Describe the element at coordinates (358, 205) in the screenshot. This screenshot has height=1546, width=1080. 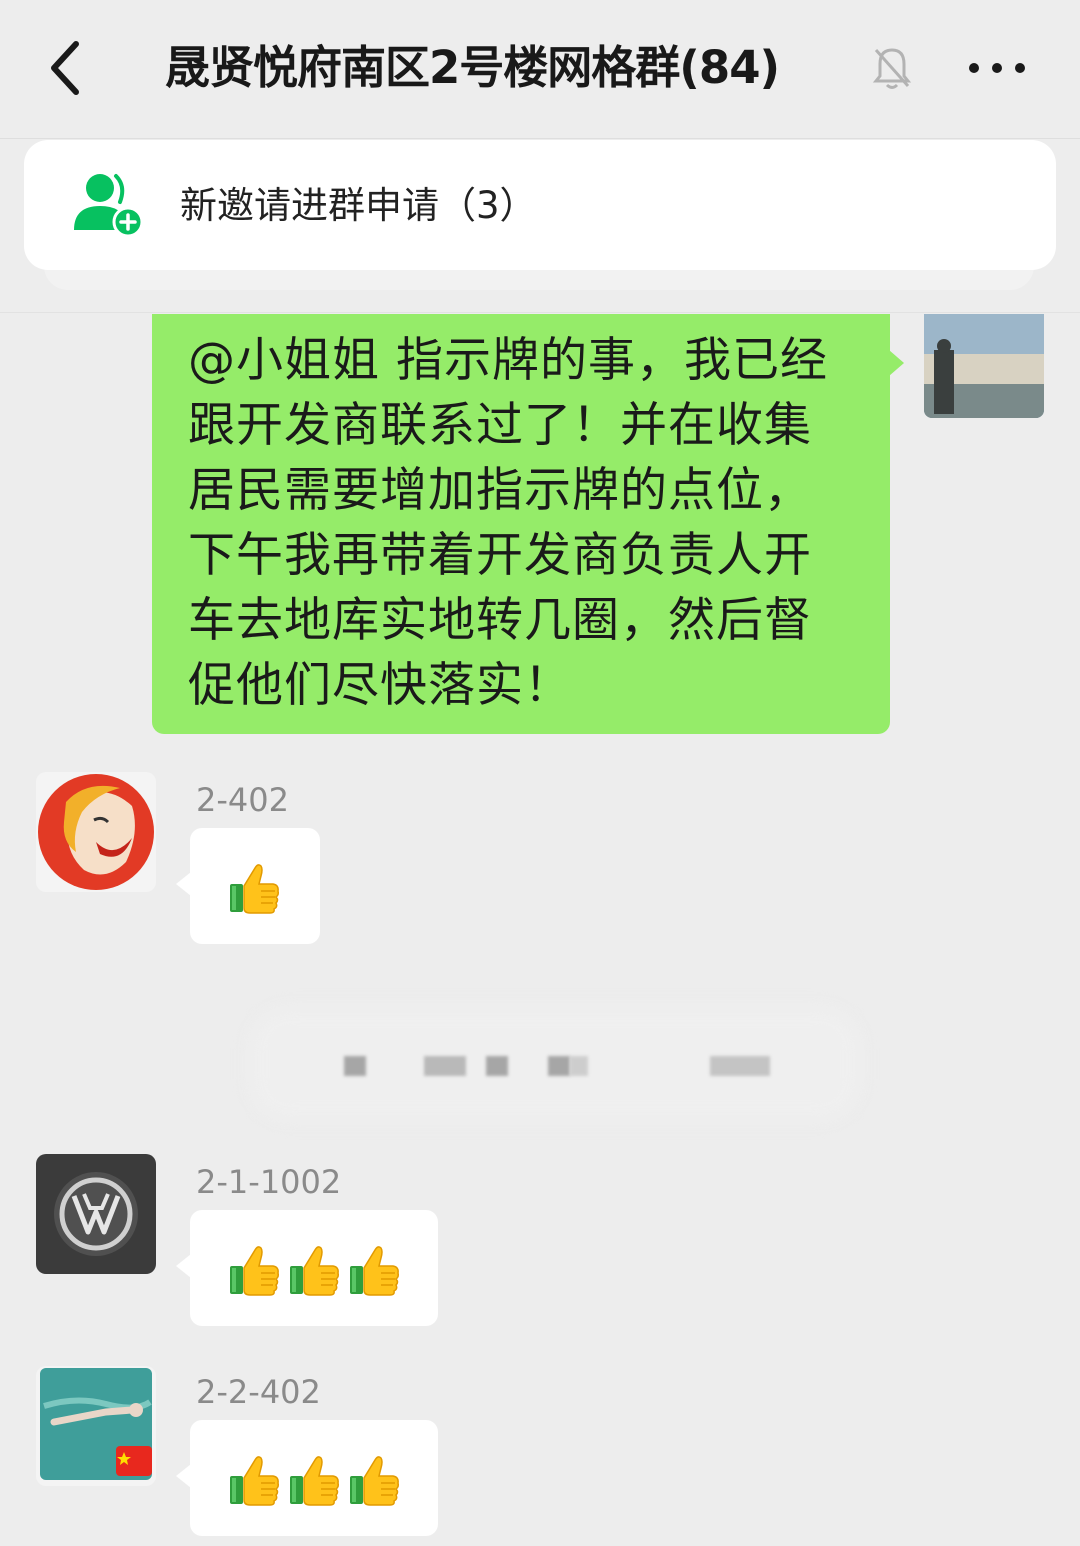
I see `invite-request-label: 新邀请进群申请（3）` at that location.